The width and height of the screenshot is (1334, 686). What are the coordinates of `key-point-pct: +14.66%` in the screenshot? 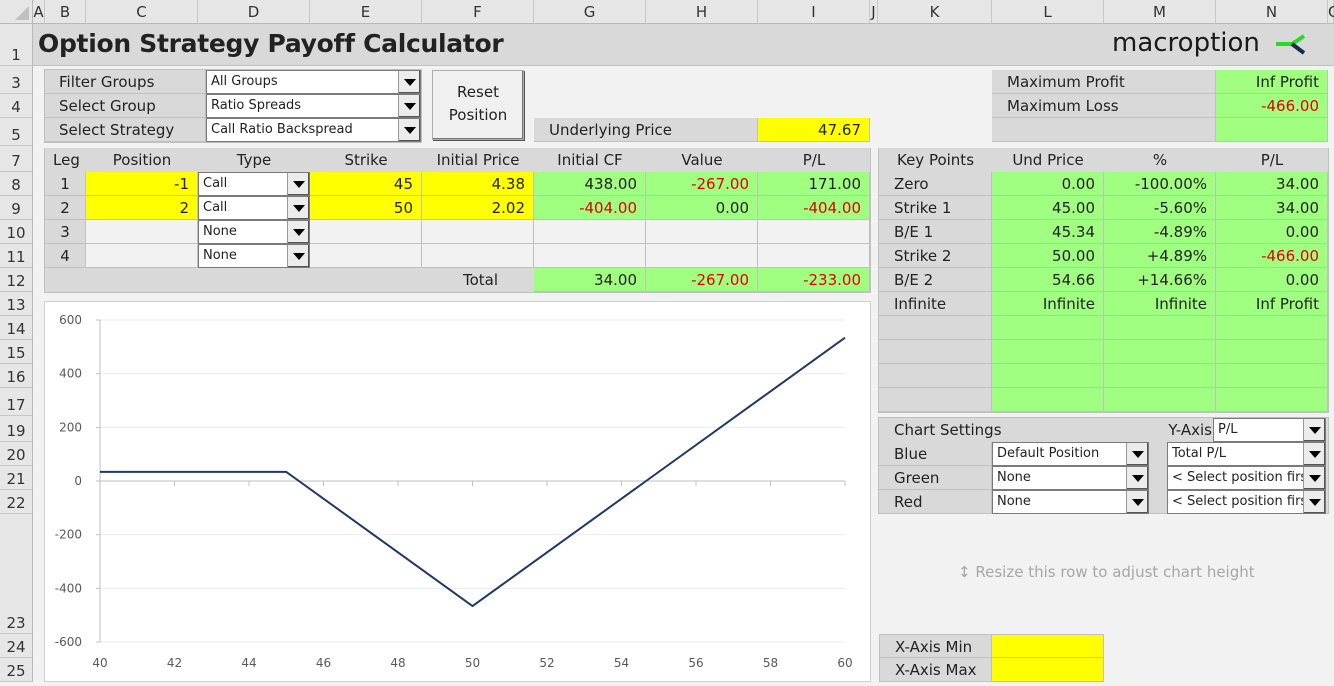 It's located at (1160, 280).